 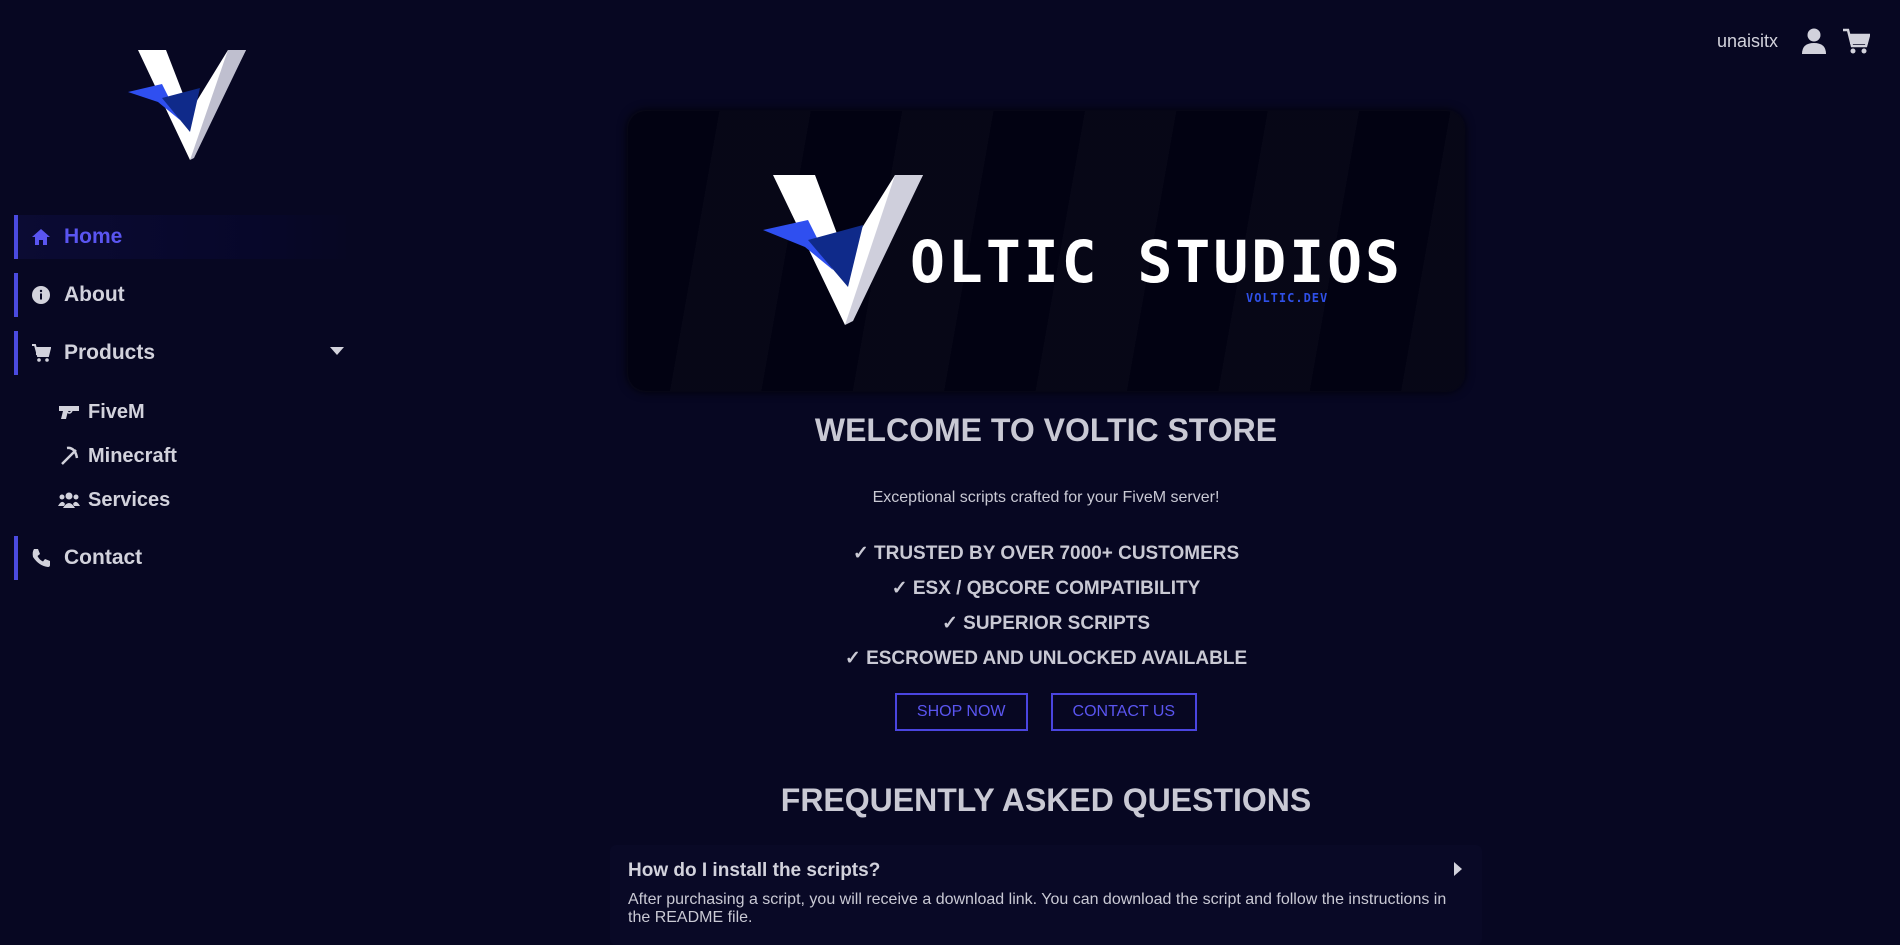 What do you see at coordinates (961, 712) in the screenshot?
I see `shop-now-button: SHOP NOW` at bounding box center [961, 712].